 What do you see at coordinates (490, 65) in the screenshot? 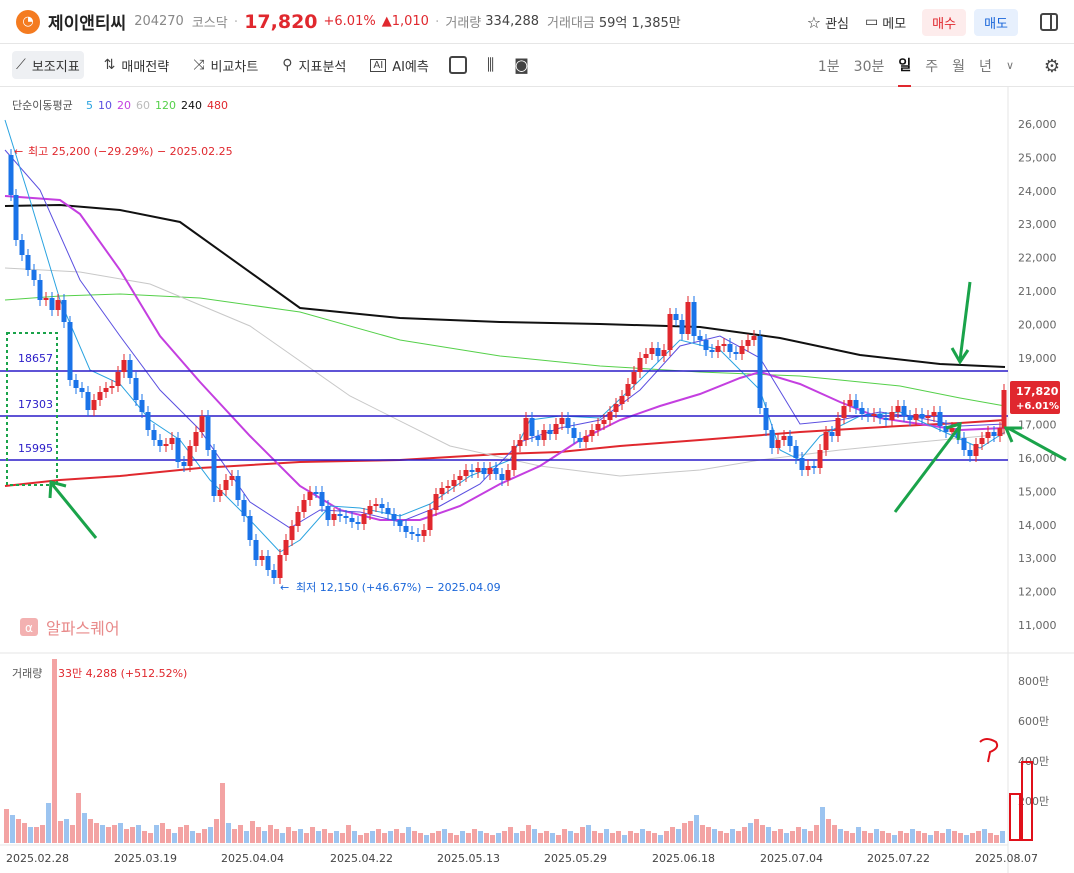
I see `candle-type-icon: ⫼` at bounding box center [490, 65].